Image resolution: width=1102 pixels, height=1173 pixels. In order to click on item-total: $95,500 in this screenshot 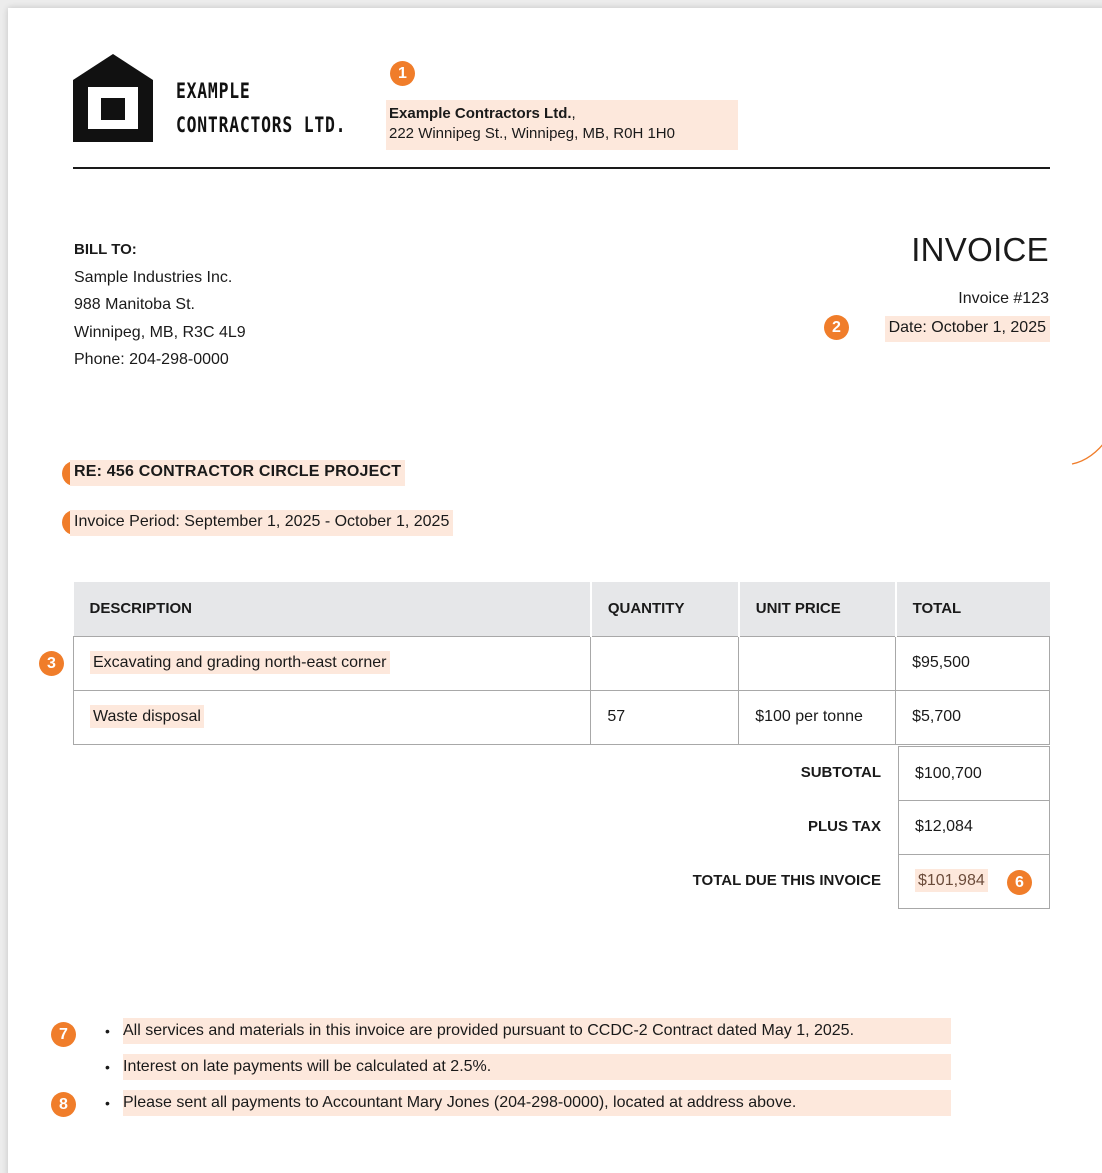, I will do `click(972, 663)`.